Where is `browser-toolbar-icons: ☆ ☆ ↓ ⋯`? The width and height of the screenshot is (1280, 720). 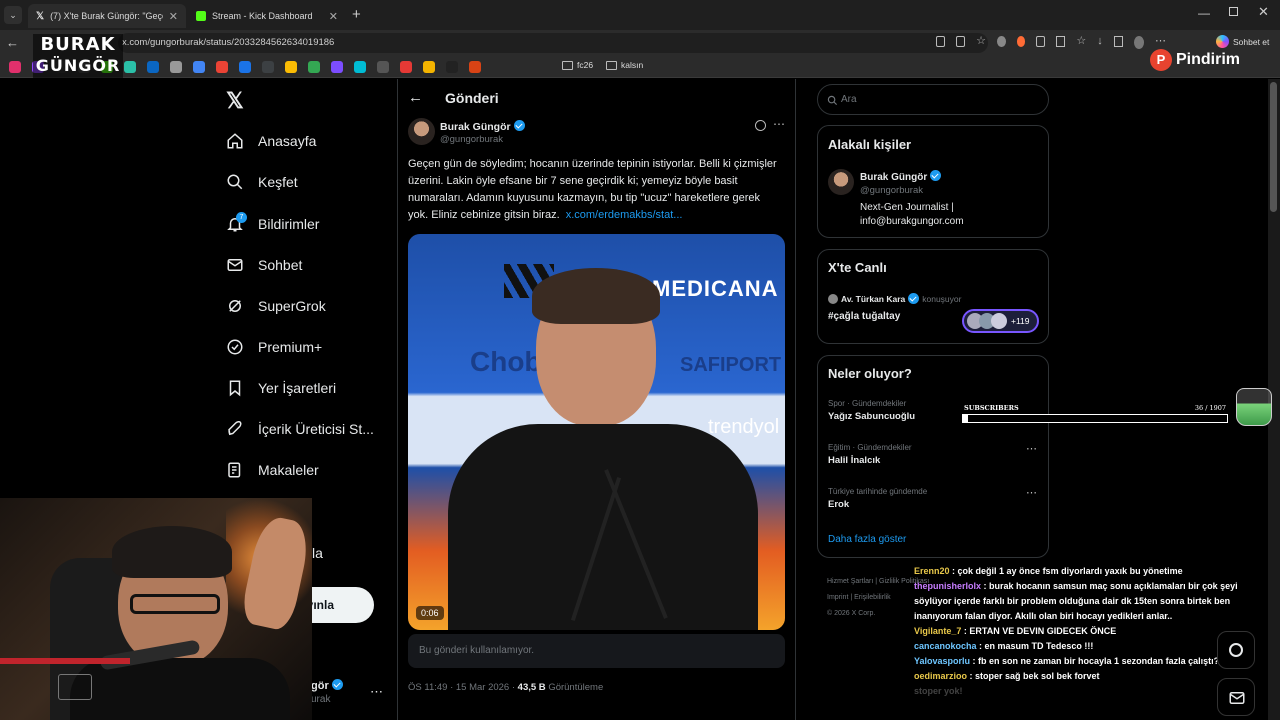 browser-toolbar-icons: ☆ ☆ ↓ ⋯ is located at coordinates (1051, 43).